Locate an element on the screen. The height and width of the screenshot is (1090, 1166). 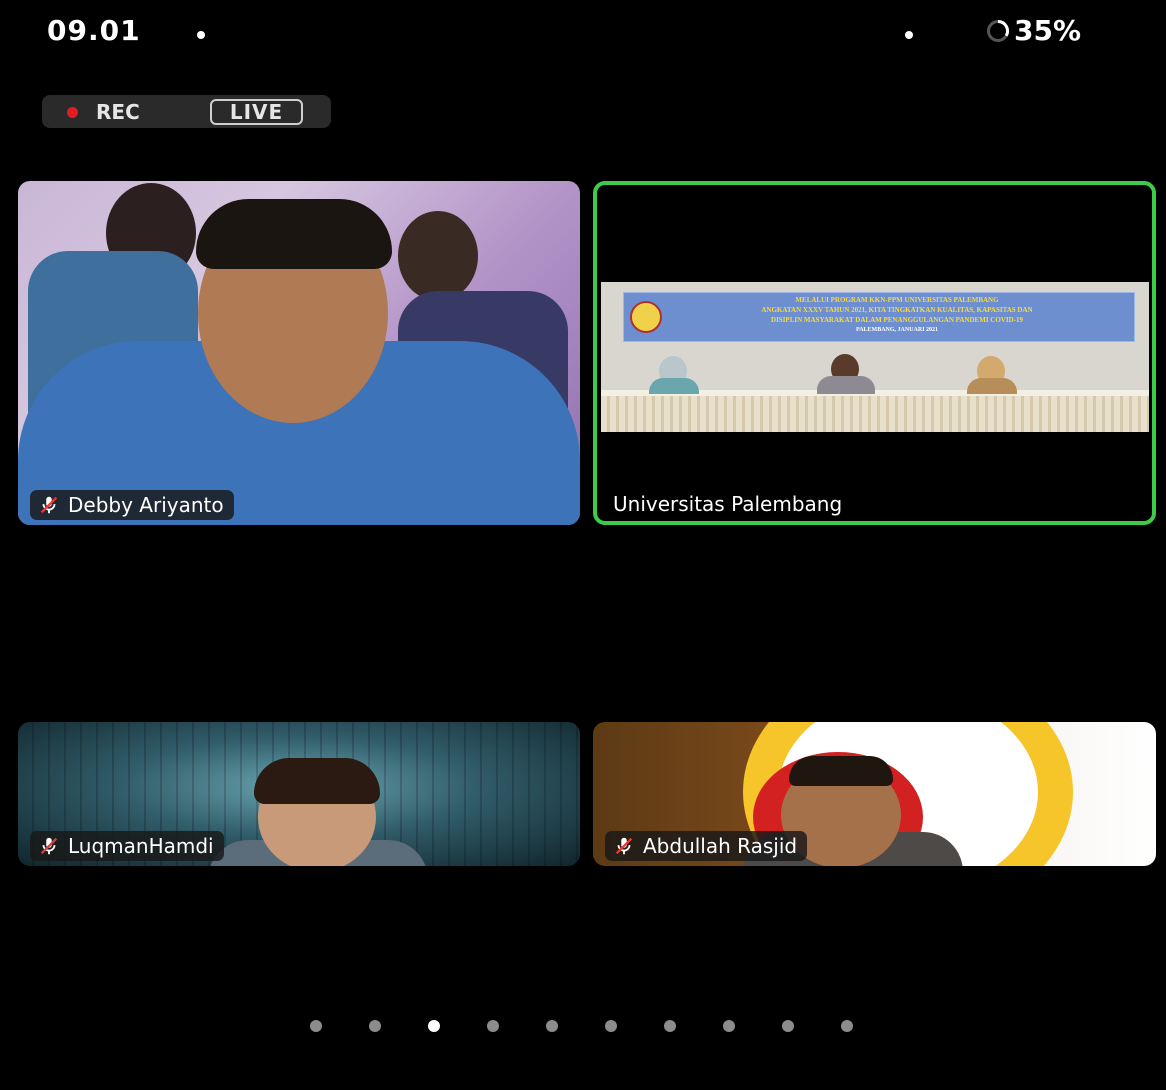
video-tile-abdullah-rasjid: Abdullah Rasjid is located at coordinates (874, 794).